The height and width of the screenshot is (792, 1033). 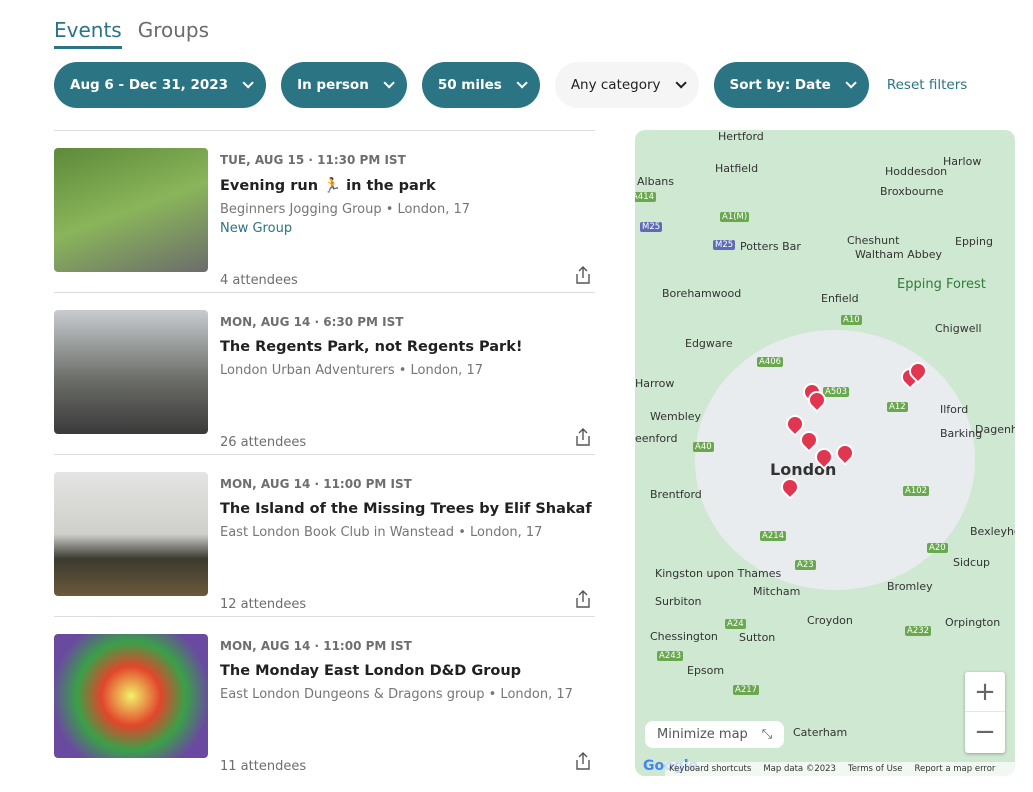 I want to click on distance-filter-label: 50 miles, so click(x=469, y=85).